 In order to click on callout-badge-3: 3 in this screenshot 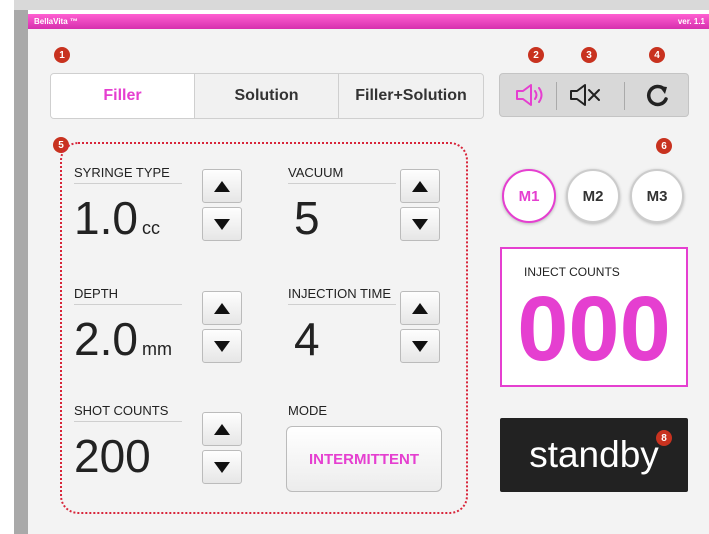, I will do `click(589, 55)`.